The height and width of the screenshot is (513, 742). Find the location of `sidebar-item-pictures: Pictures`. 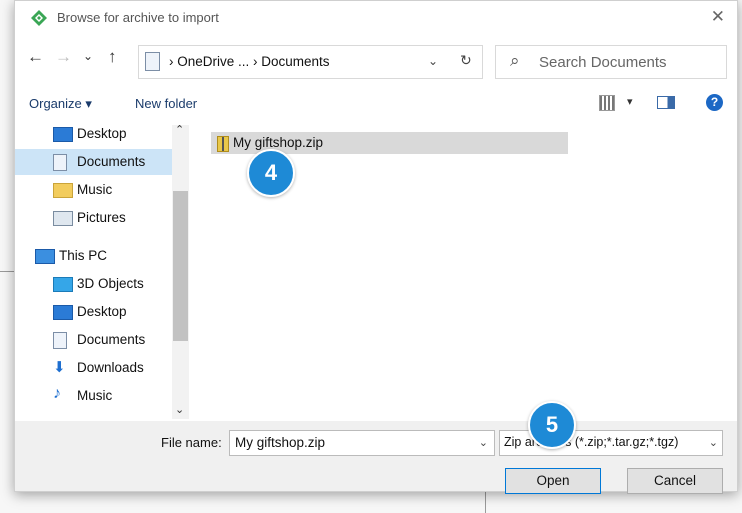

sidebar-item-pictures: Pictures is located at coordinates (94, 218).